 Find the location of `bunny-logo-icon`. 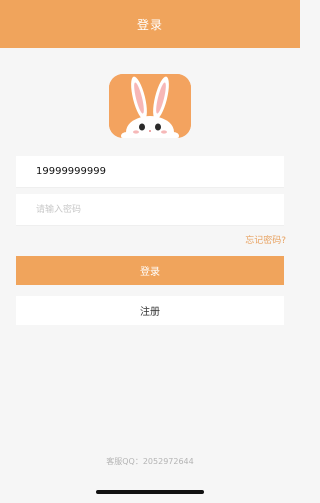

bunny-logo-icon is located at coordinates (150, 106).